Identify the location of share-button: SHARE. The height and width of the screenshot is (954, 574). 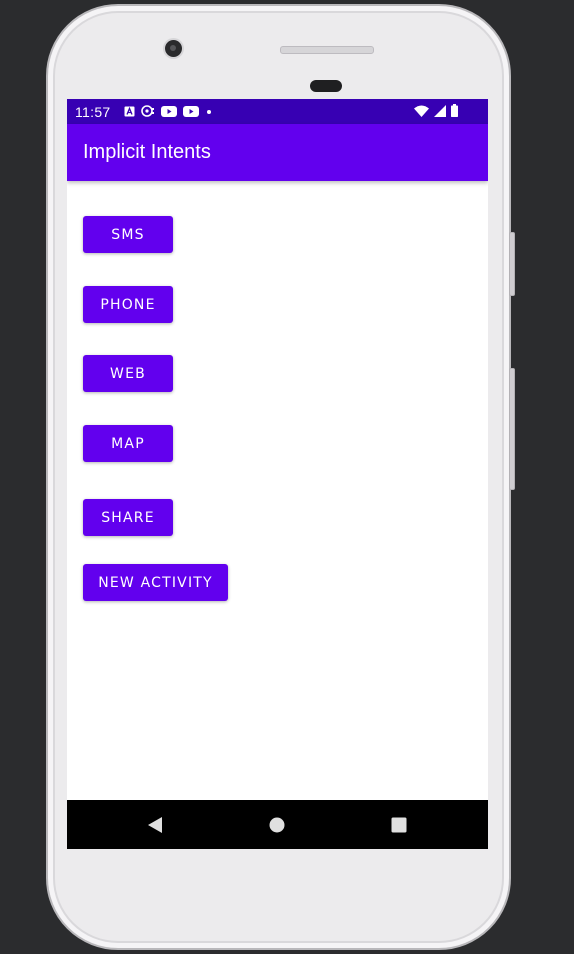
(128, 517).